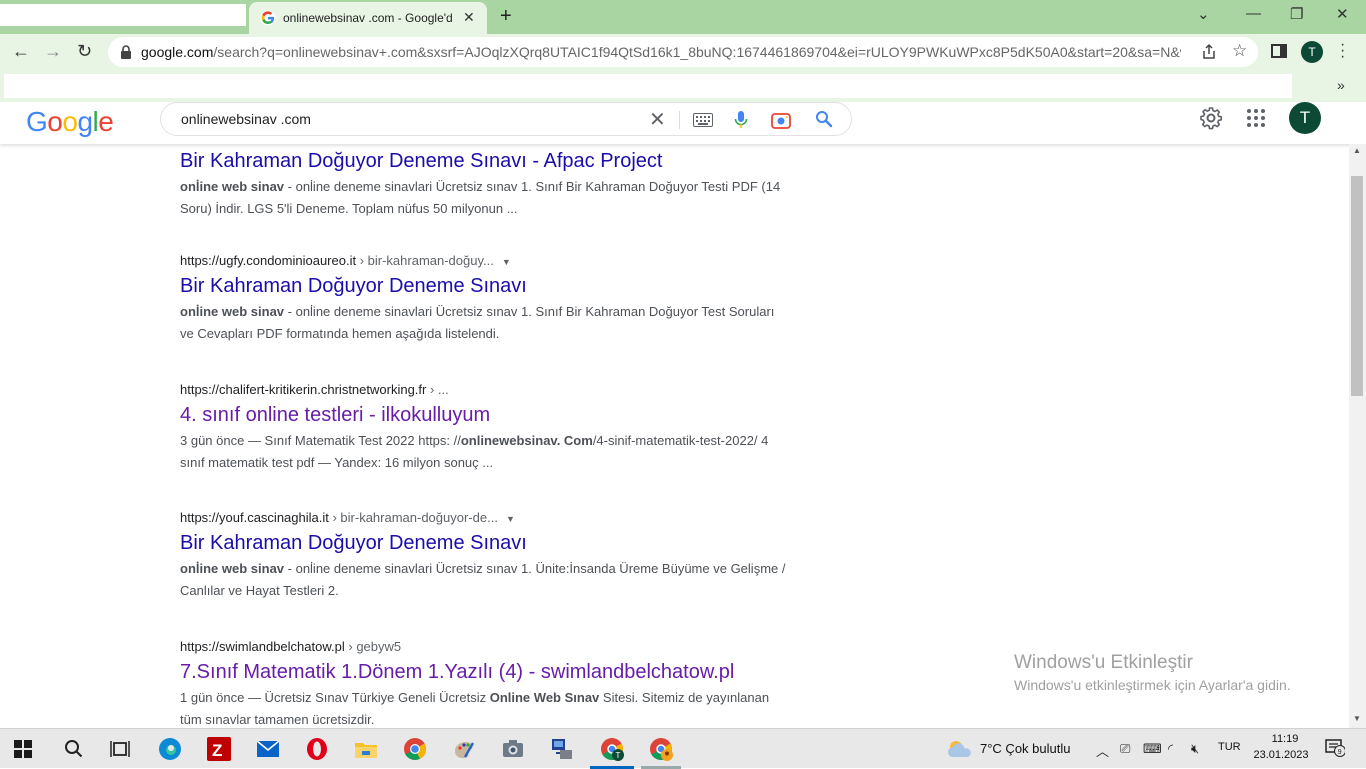 The image size is (1366, 769). What do you see at coordinates (1296, 14) in the screenshot?
I see `restore-icon: ❐` at bounding box center [1296, 14].